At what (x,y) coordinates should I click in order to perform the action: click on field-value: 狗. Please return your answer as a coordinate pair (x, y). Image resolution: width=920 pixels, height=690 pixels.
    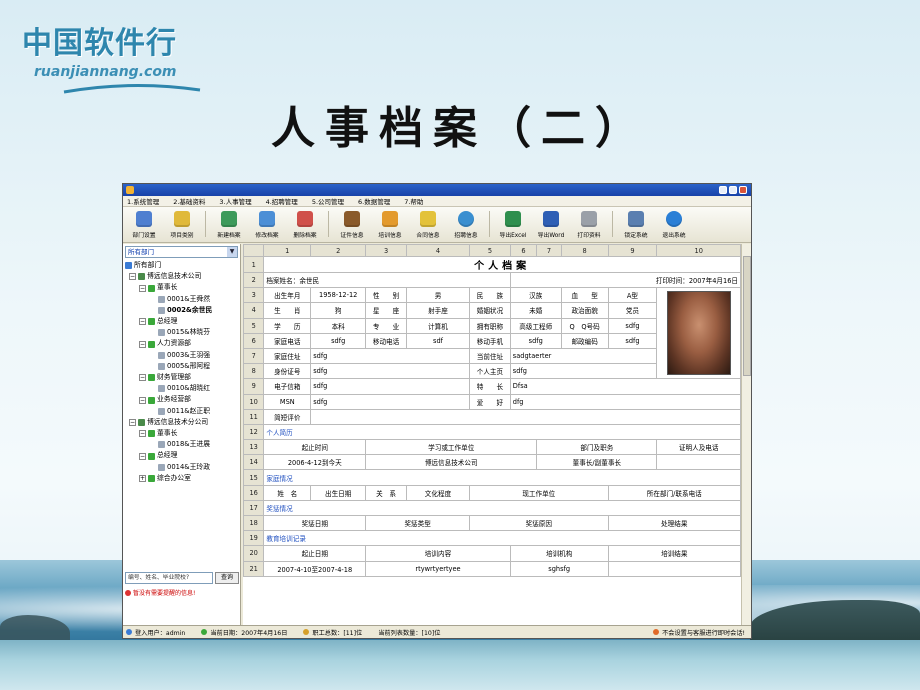
    Looking at the image, I should click on (338, 310).